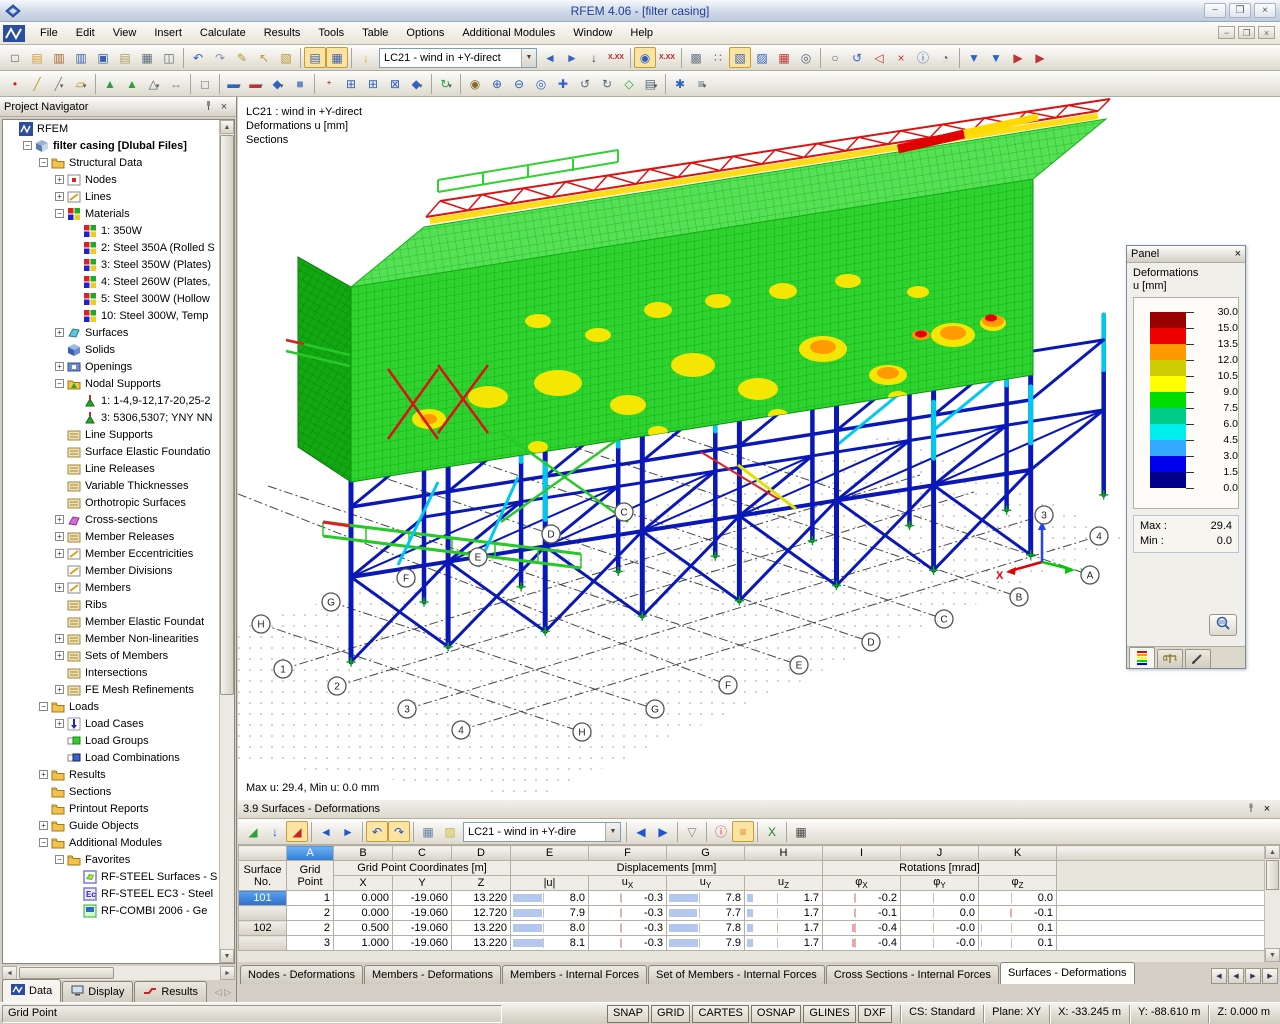 This screenshot has height=1024, width=1280. Describe the element at coordinates (740, 57) in the screenshot. I see `render-solid-button: ▧` at that location.